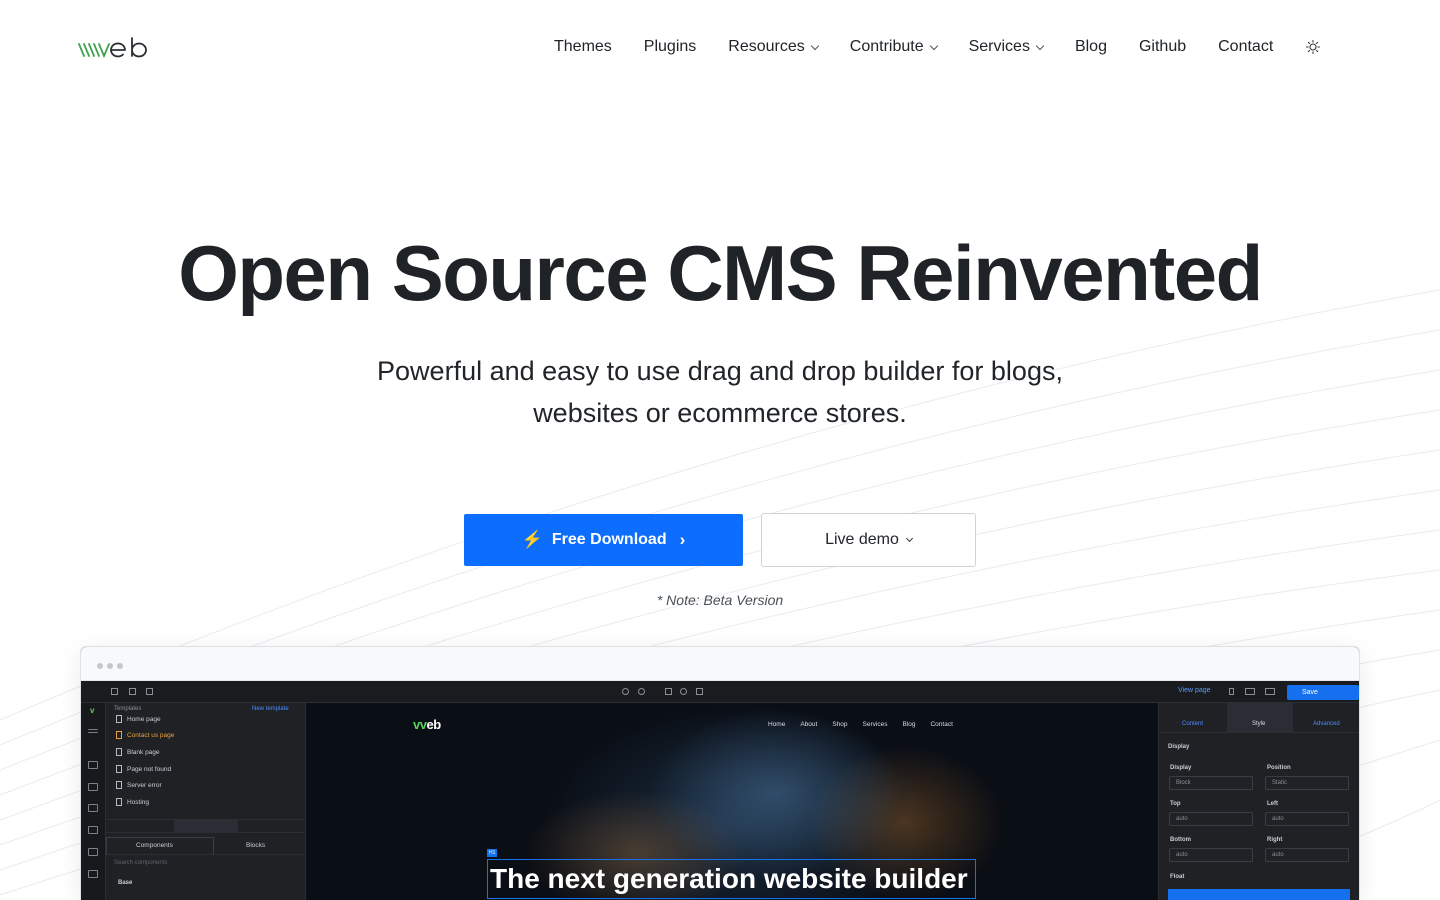 This screenshot has height=900, width=1440. What do you see at coordinates (1180, 840) in the screenshot?
I see `field-label: Bottom` at bounding box center [1180, 840].